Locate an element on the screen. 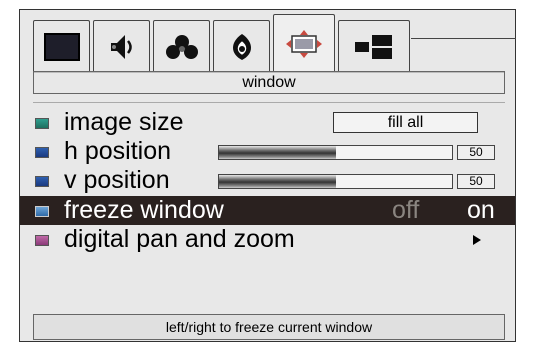  v-position-slider is located at coordinates (335, 181).